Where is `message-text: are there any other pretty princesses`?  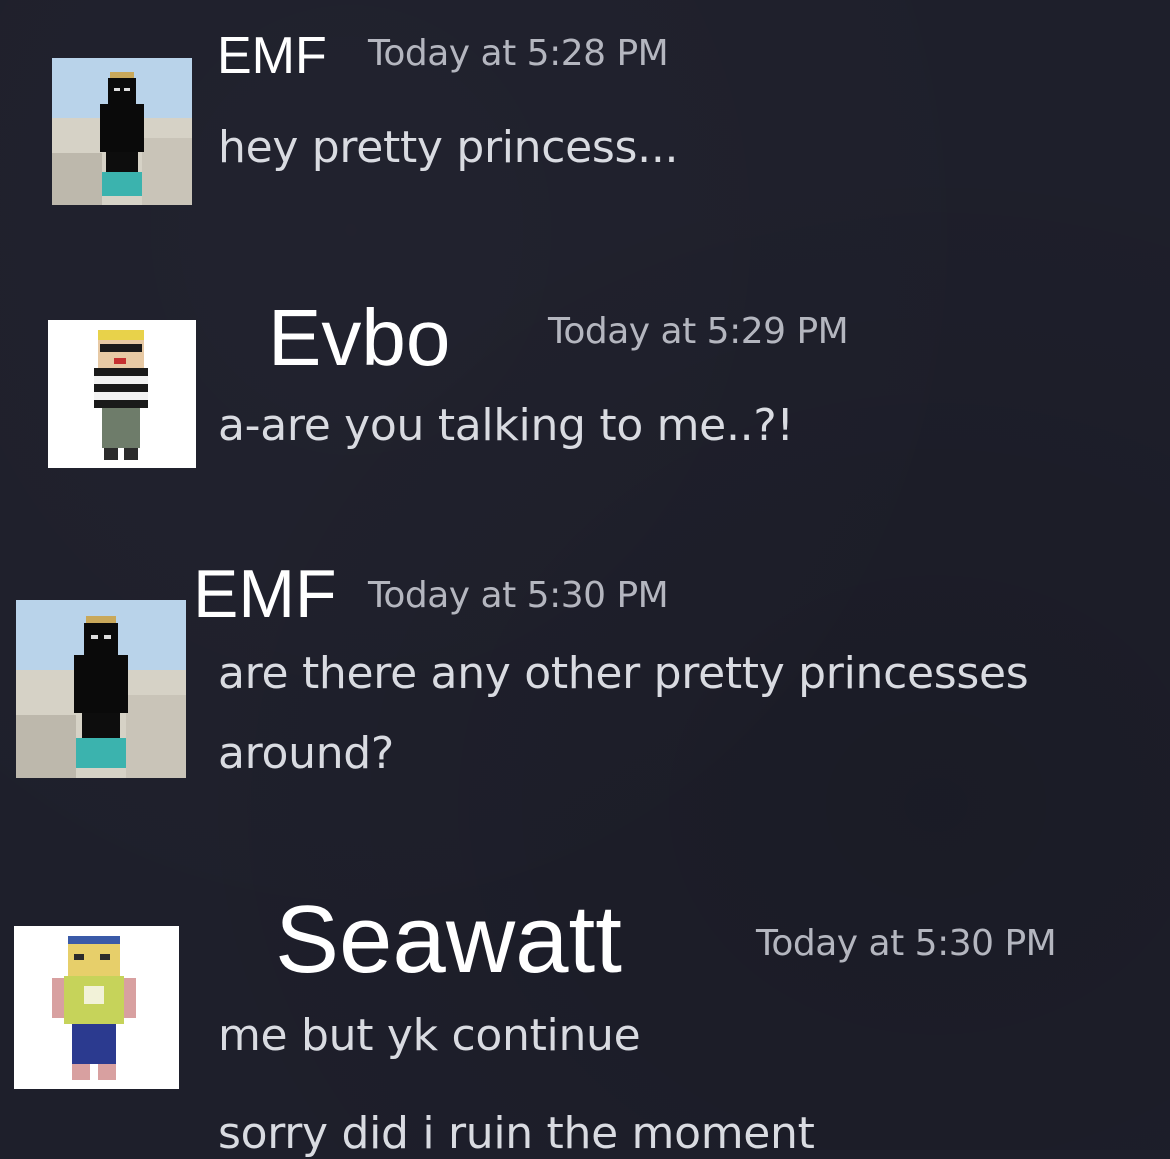
message-text: are there any other pretty princesses is located at coordinates (623, 673).